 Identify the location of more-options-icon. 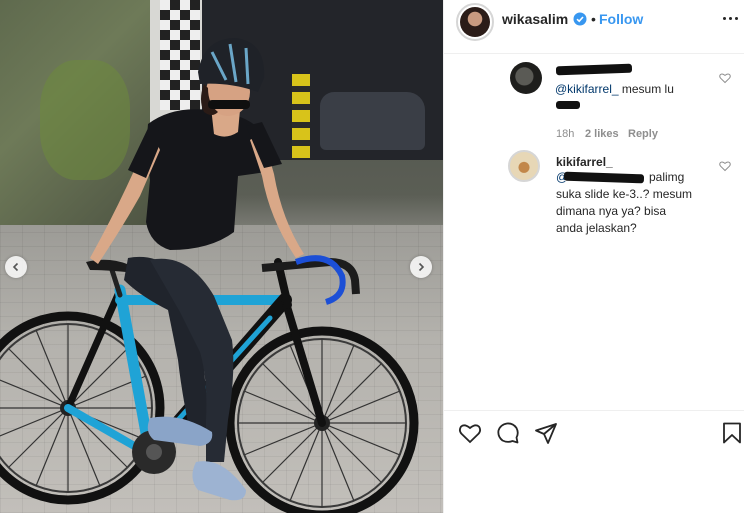
(731, 19).